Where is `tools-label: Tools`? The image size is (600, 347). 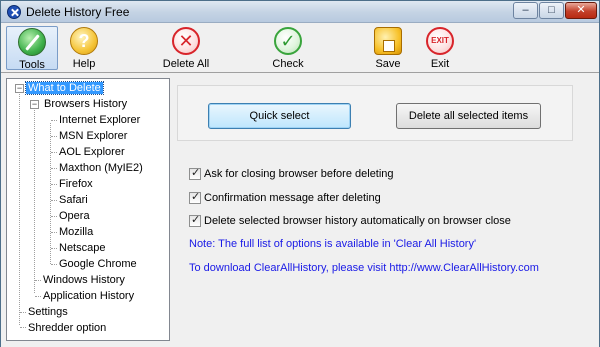 tools-label: Tools is located at coordinates (32, 65).